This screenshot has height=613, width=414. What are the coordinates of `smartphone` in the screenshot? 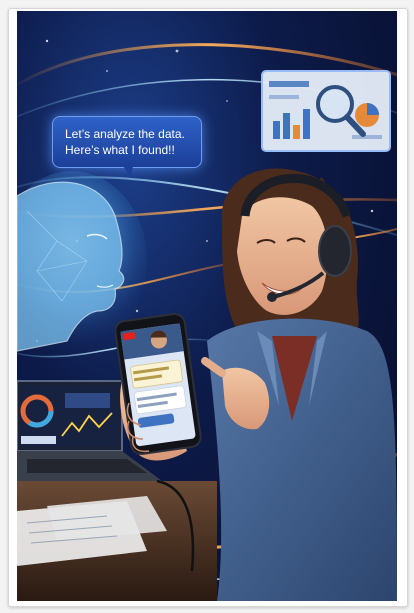 It's located at (158, 387).